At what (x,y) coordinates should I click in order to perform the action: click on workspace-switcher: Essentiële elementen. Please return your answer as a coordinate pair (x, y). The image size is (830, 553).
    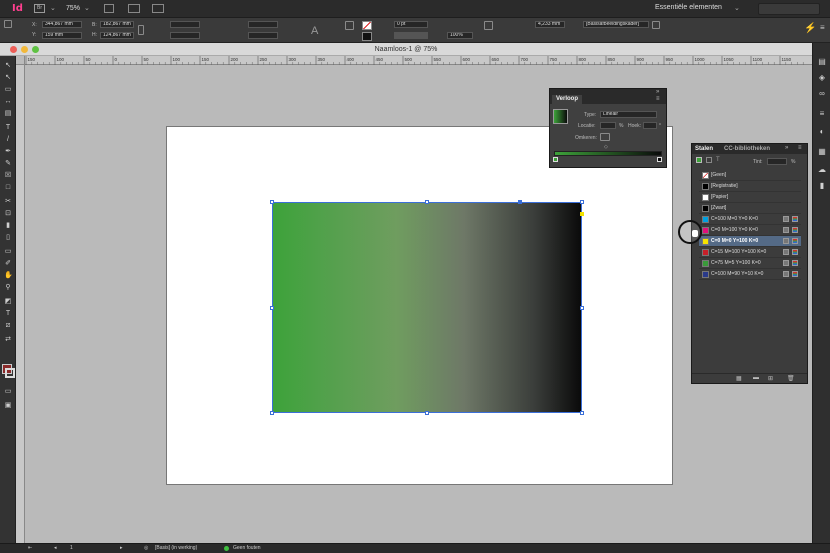
    Looking at the image, I should click on (688, 7).